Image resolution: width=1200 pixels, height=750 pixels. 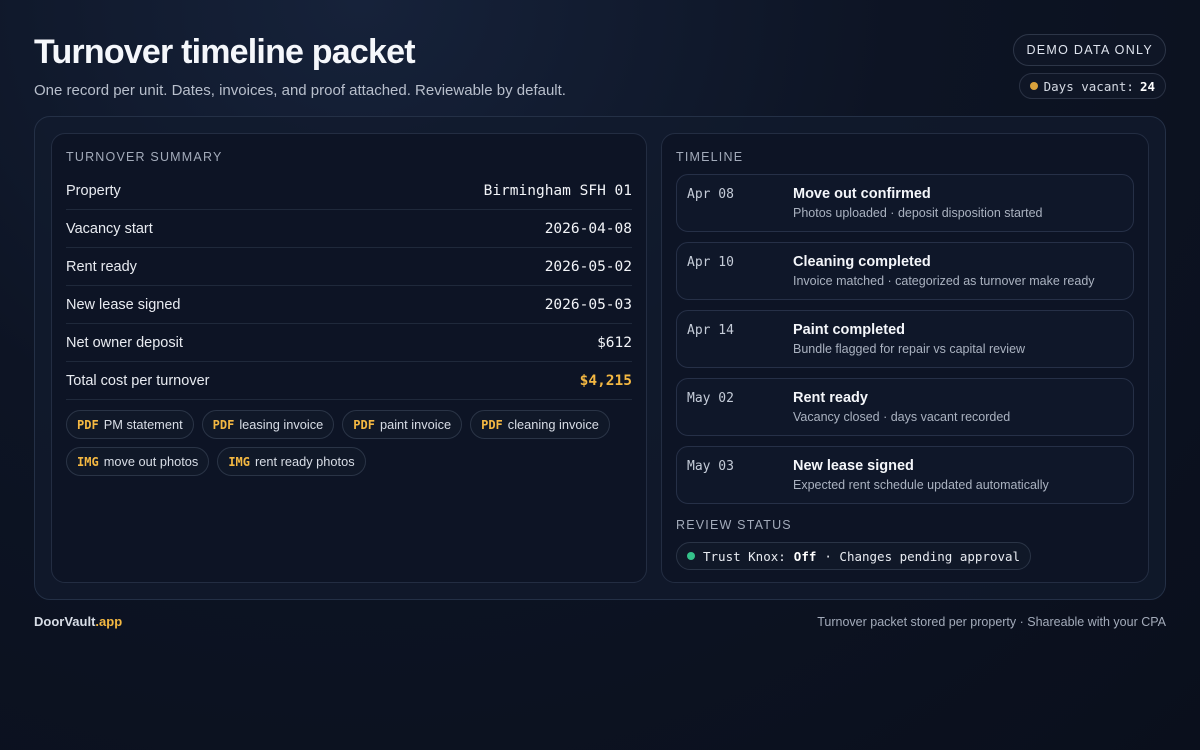 I want to click on timeline-date: Apr 08, so click(x=710, y=194).